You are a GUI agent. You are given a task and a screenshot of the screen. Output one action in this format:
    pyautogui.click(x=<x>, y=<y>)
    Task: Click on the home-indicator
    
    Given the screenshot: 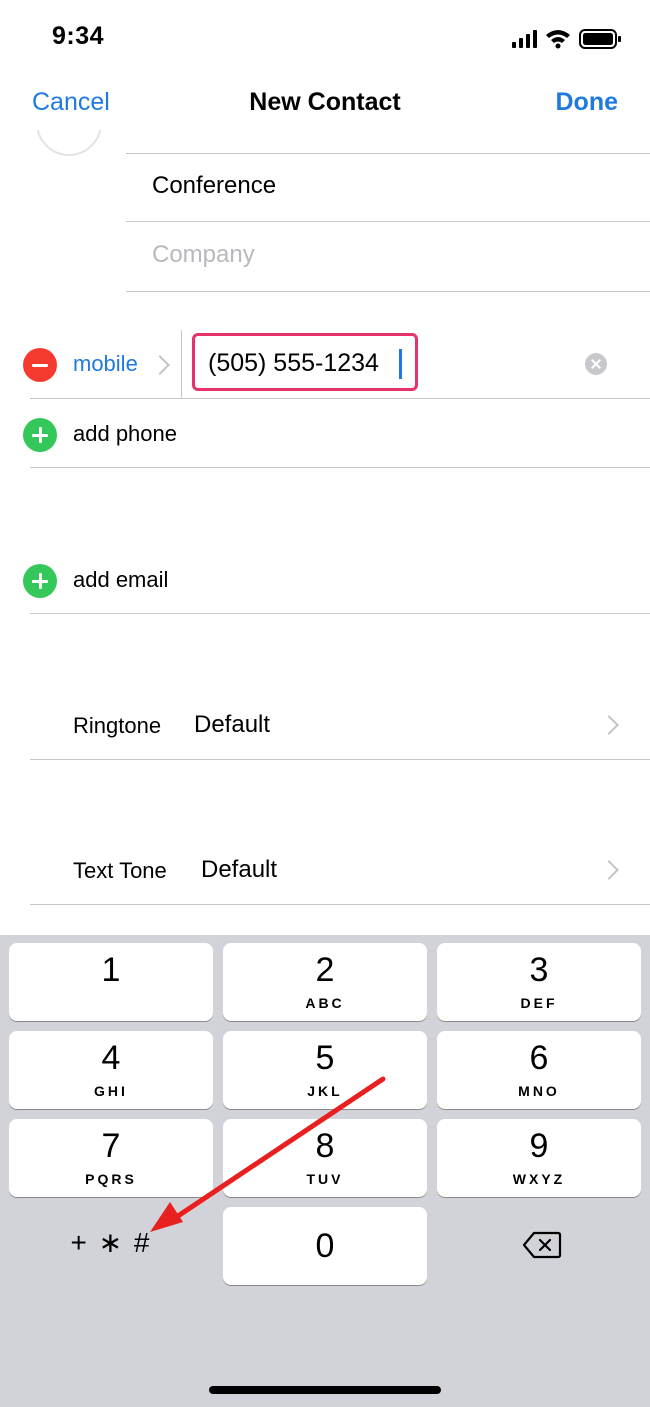 What is the action you would take?
    pyautogui.click(x=325, y=1390)
    